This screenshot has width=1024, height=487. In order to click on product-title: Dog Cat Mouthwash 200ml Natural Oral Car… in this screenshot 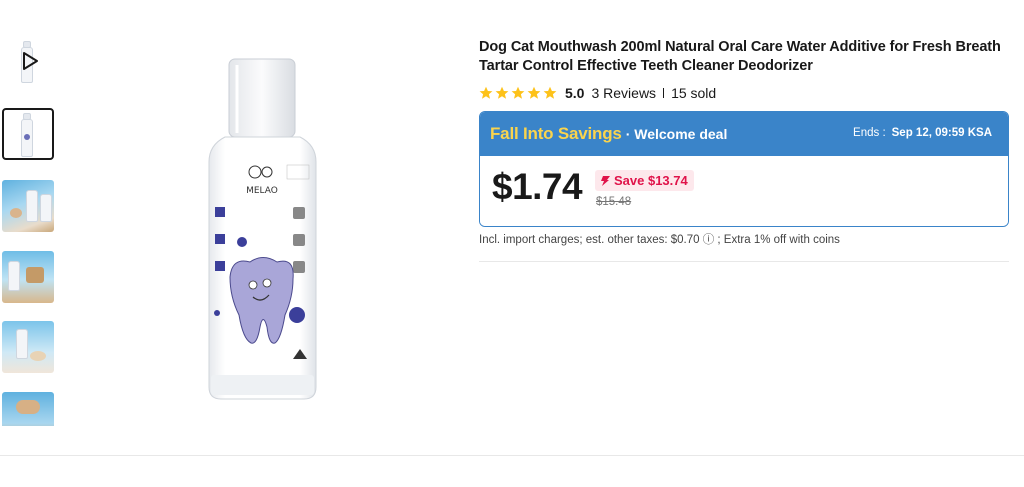, I will do `click(740, 56)`.